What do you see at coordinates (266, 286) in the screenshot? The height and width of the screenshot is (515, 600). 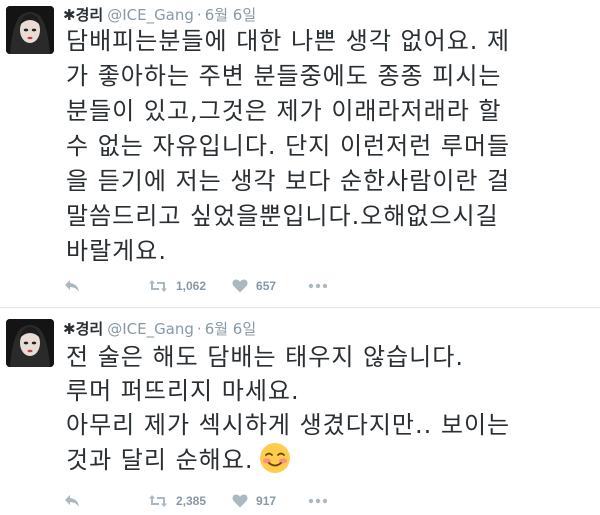 I see `like-count: 657` at bounding box center [266, 286].